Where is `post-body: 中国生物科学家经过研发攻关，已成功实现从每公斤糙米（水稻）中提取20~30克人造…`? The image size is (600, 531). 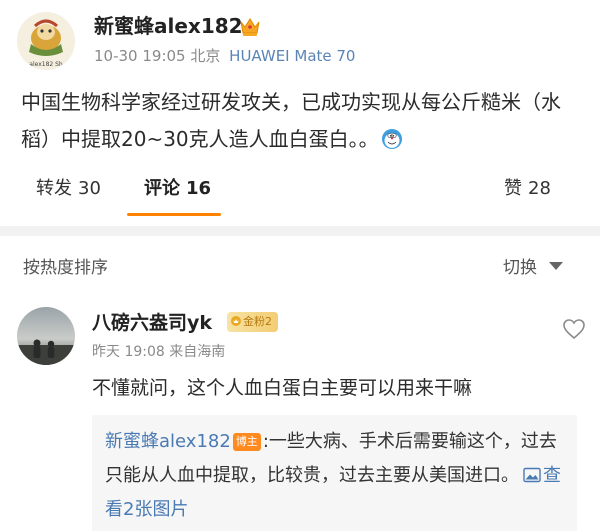
post-body: 中国生物科学家经过研发攻关，已成功实现从每公斤糙米（水稻）中提取20~30克人造… is located at coordinates (301, 121).